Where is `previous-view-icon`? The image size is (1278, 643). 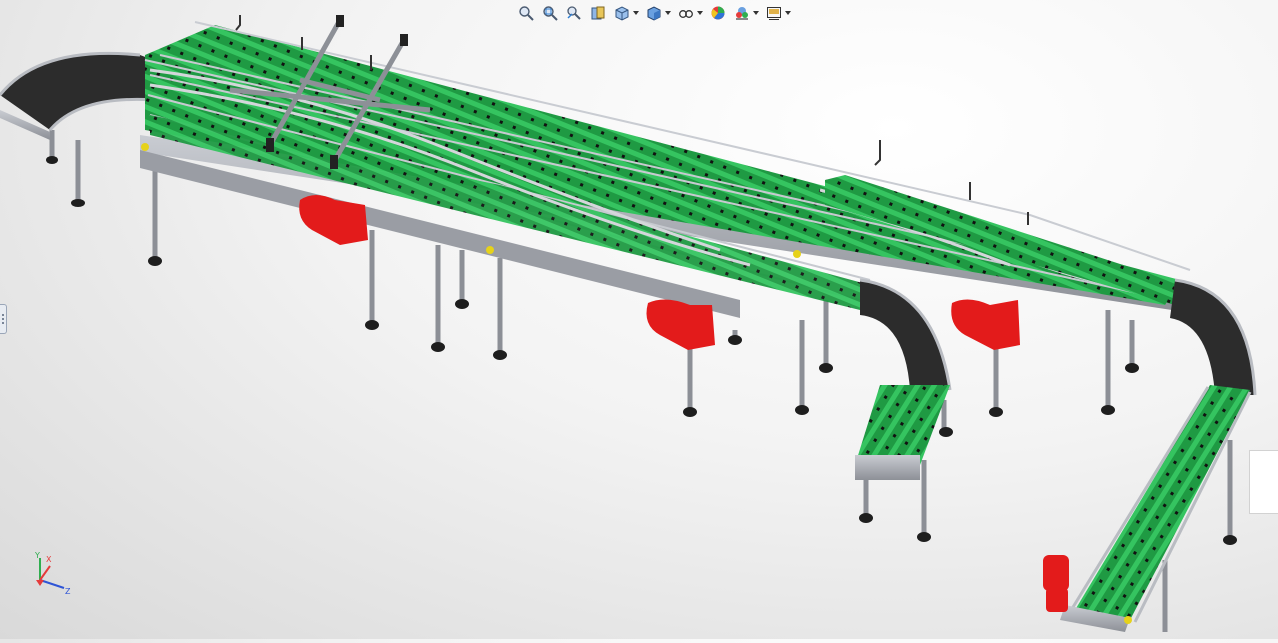 previous-view-icon is located at coordinates (574, 13).